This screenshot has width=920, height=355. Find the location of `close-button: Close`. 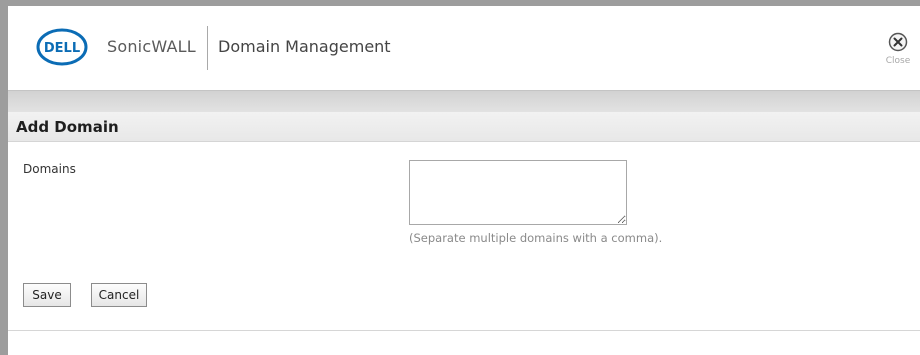

close-button: Close is located at coordinates (898, 57).